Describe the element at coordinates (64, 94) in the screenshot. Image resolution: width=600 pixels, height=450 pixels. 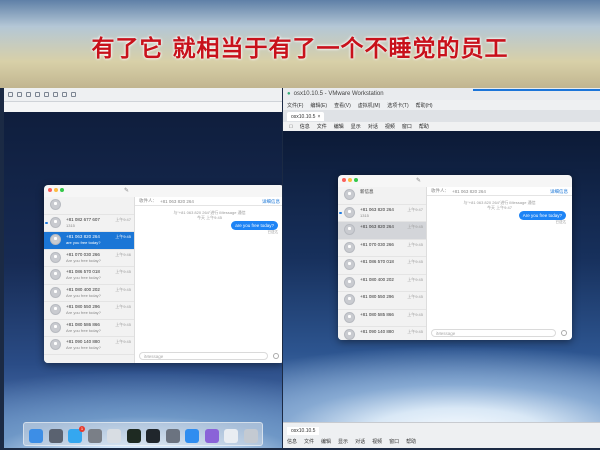
I see `unity-icon` at that location.